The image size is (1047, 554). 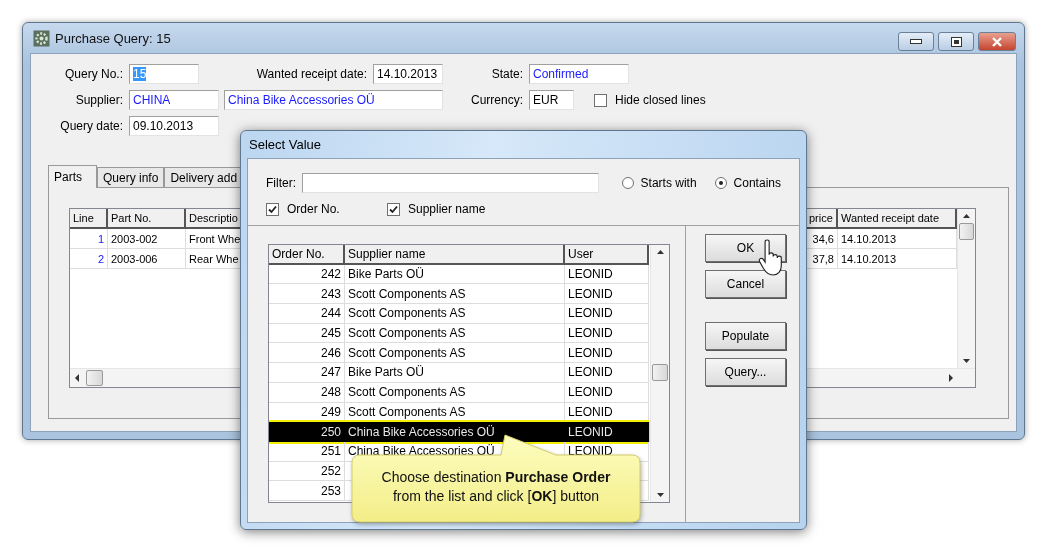 I want to click on table-cell: 251, so click(x=307, y=451).